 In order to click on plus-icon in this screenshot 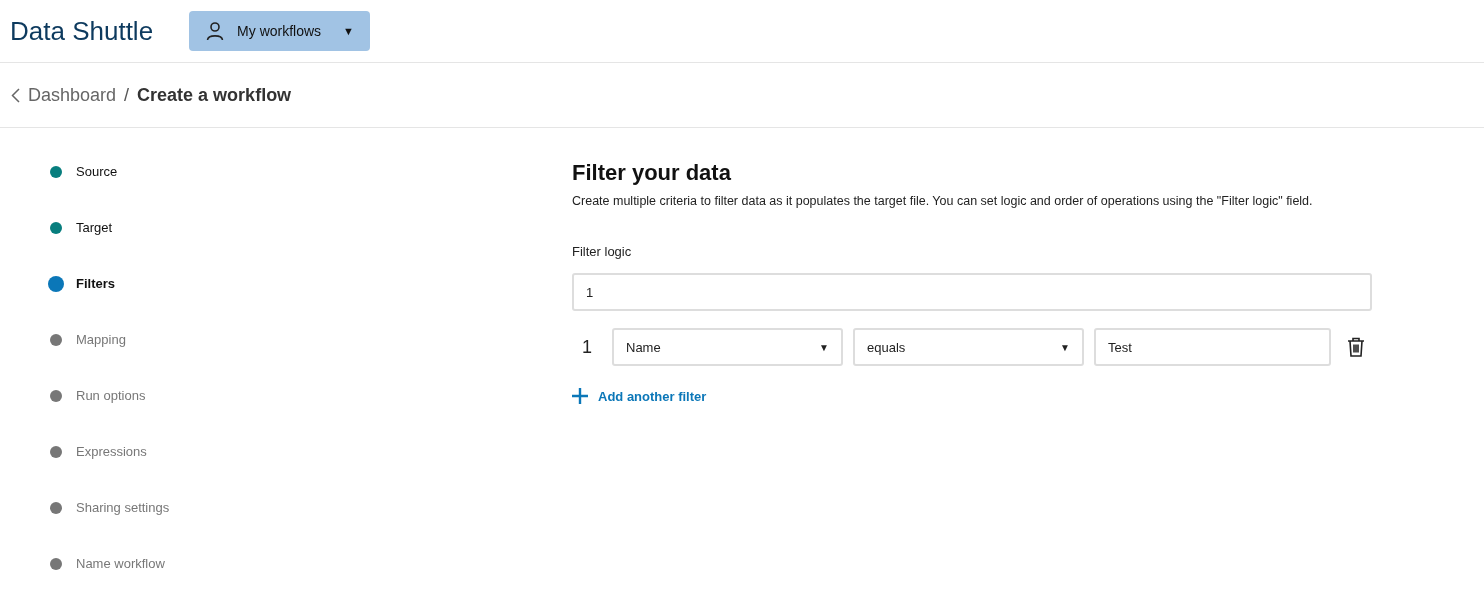, I will do `click(580, 396)`.